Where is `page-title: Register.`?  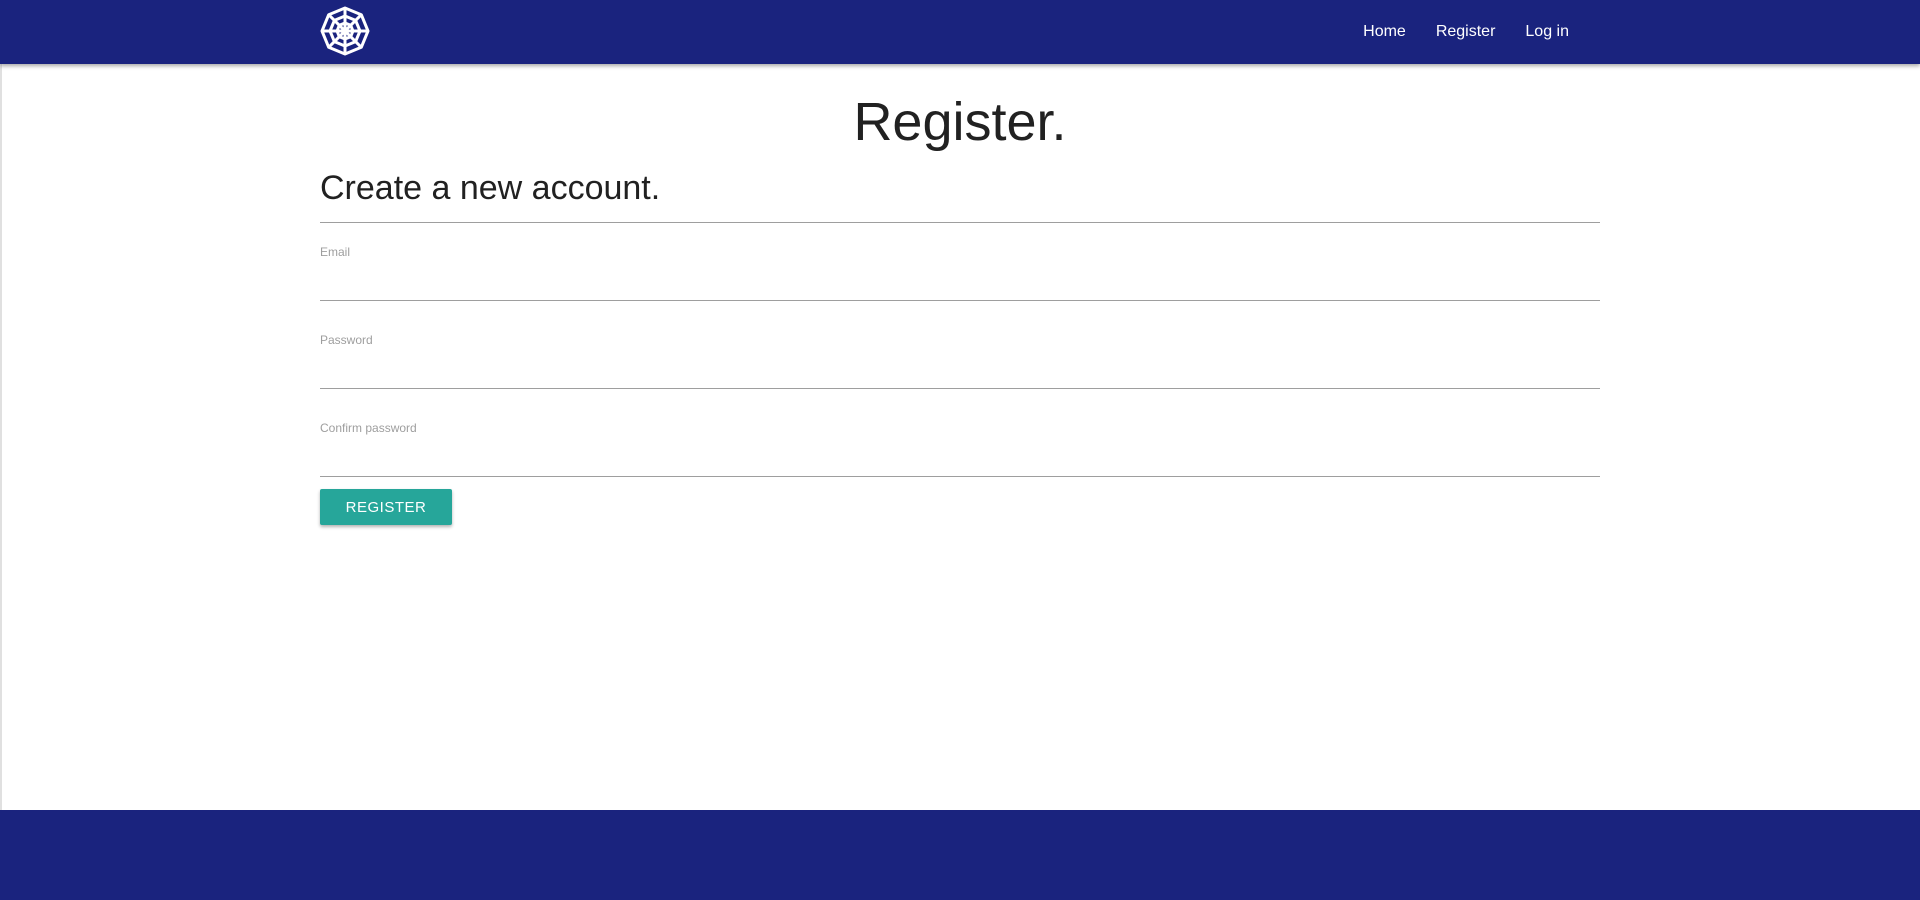
page-title: Register. is located at coordinates (960, 122).